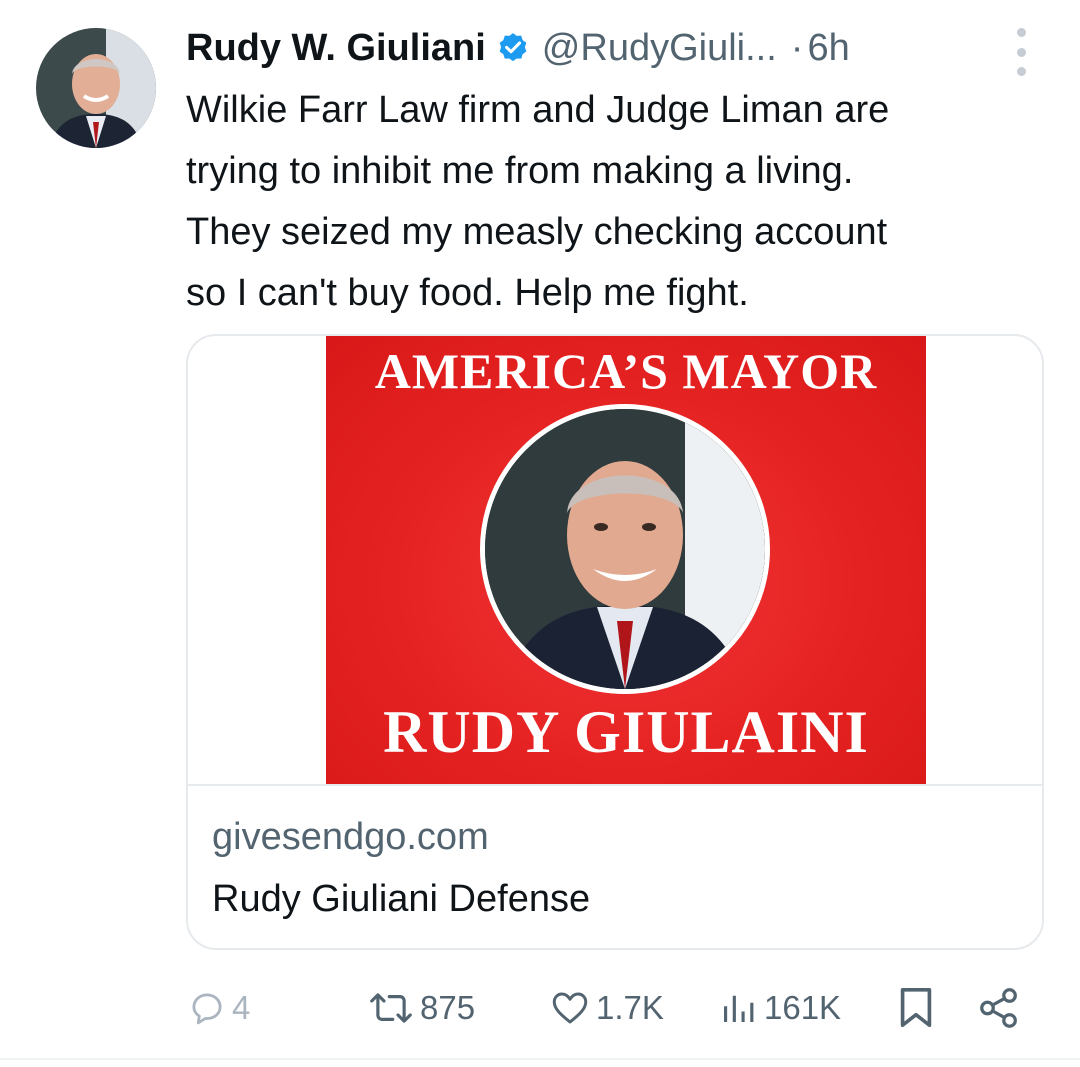  I want to click on share-button, so click(999, 1008).